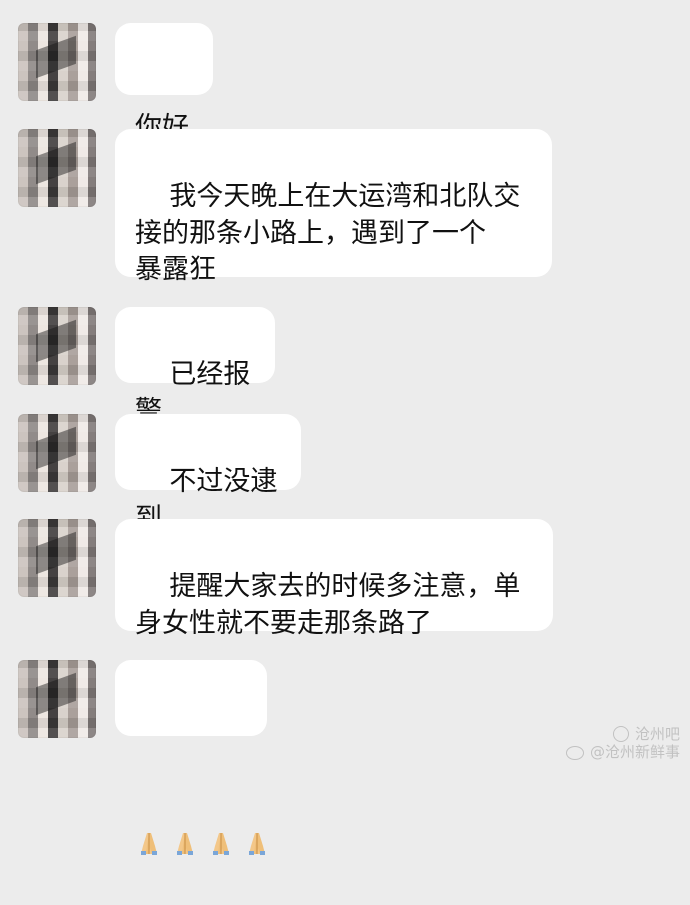  What do you see at coordinates (200, 804) in the screenshot?
I see `emoji-row` at bounding box center [200, 804].